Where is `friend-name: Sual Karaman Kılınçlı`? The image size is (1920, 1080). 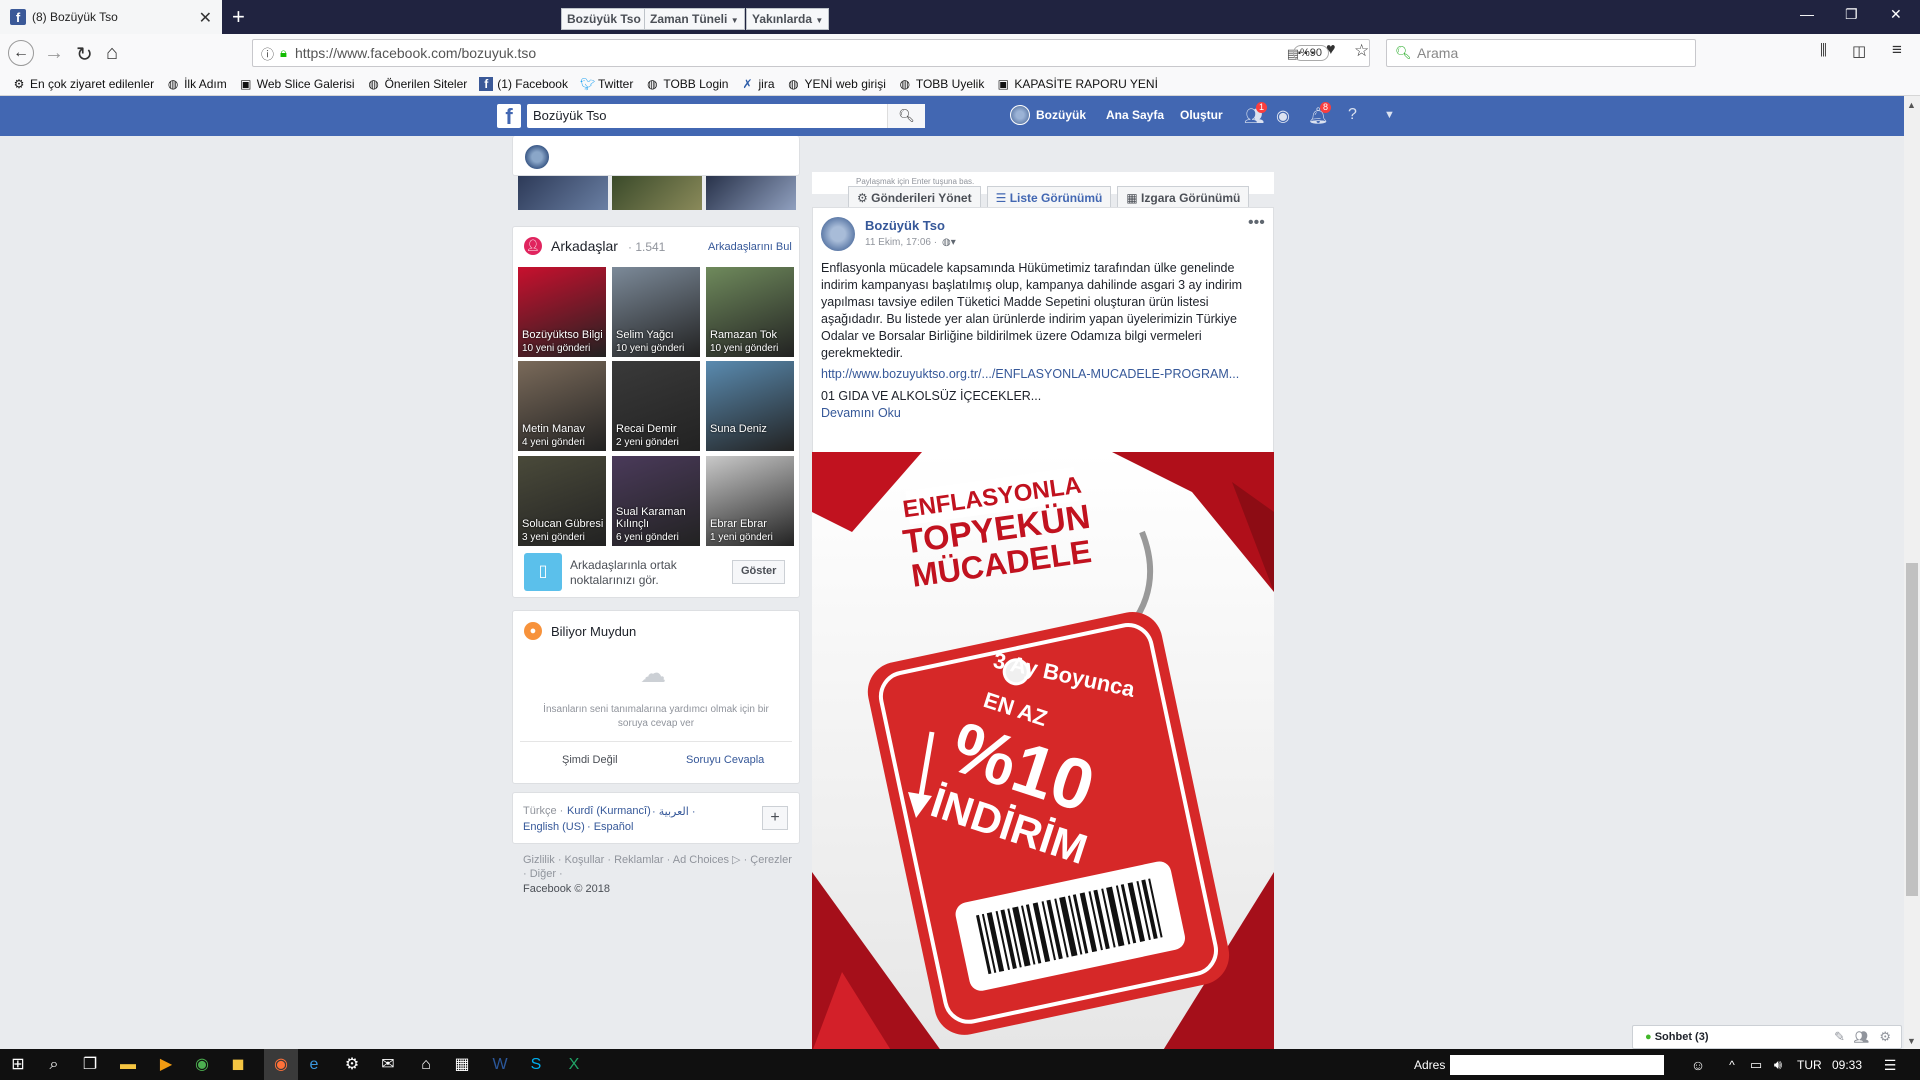 friend-name: Sual Karaman Kılınçlı is located at coordinates (658, 518).